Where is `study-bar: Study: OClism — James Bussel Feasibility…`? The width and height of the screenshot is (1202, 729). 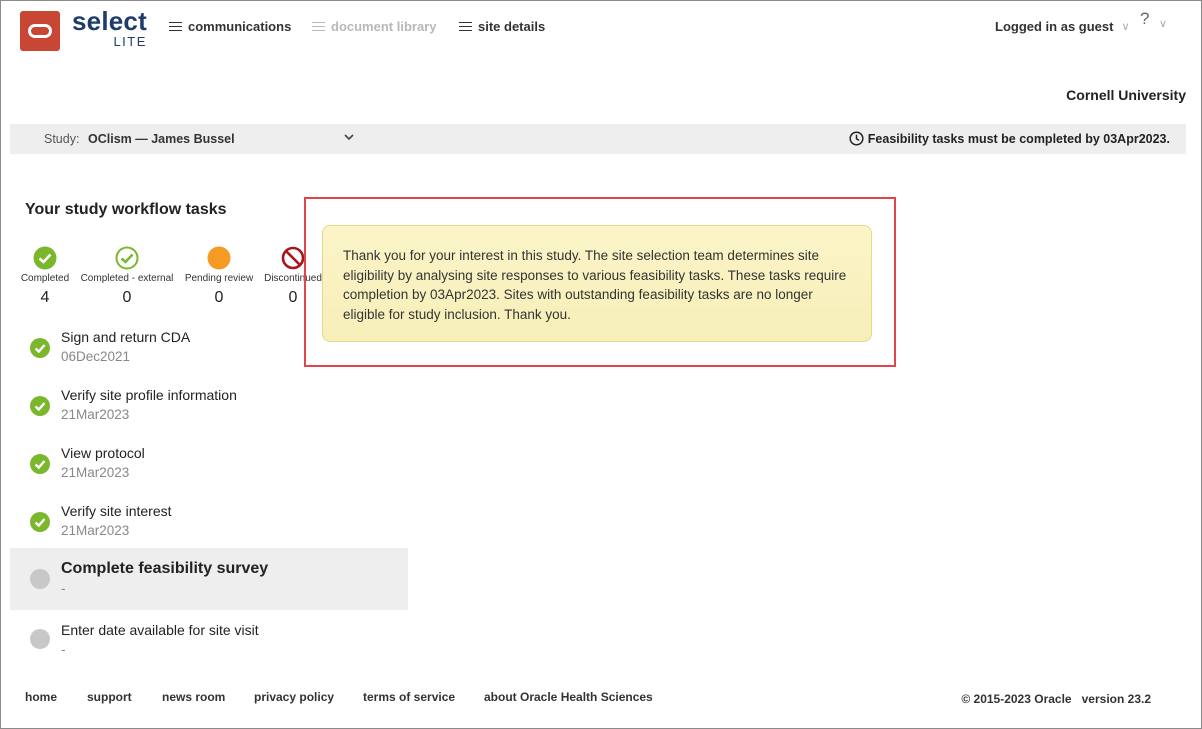 study-bar: Study: OClism — James Bussel Feasibility… is located at coordinates (598, 139).